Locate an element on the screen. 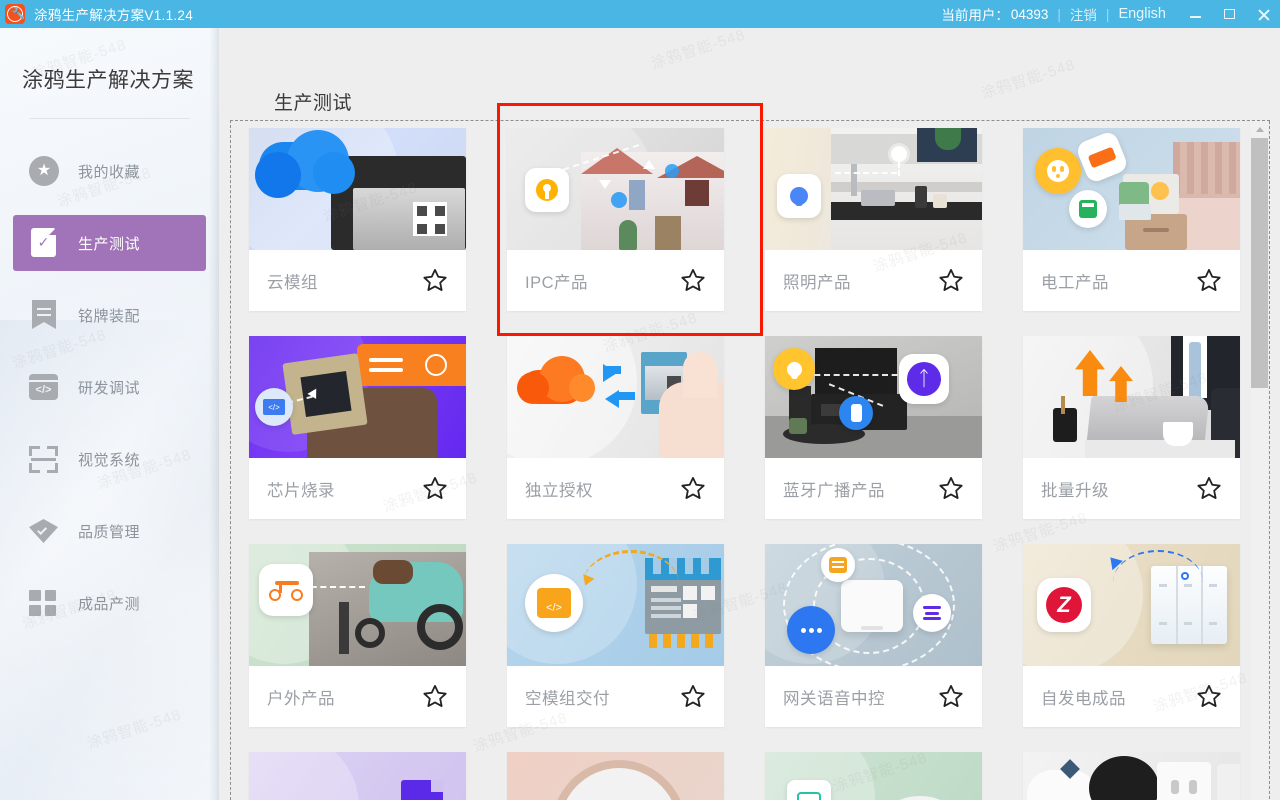 The height and width of the screenshot is (800, 1280). maximize-button is located at coordinates (1229, 14).